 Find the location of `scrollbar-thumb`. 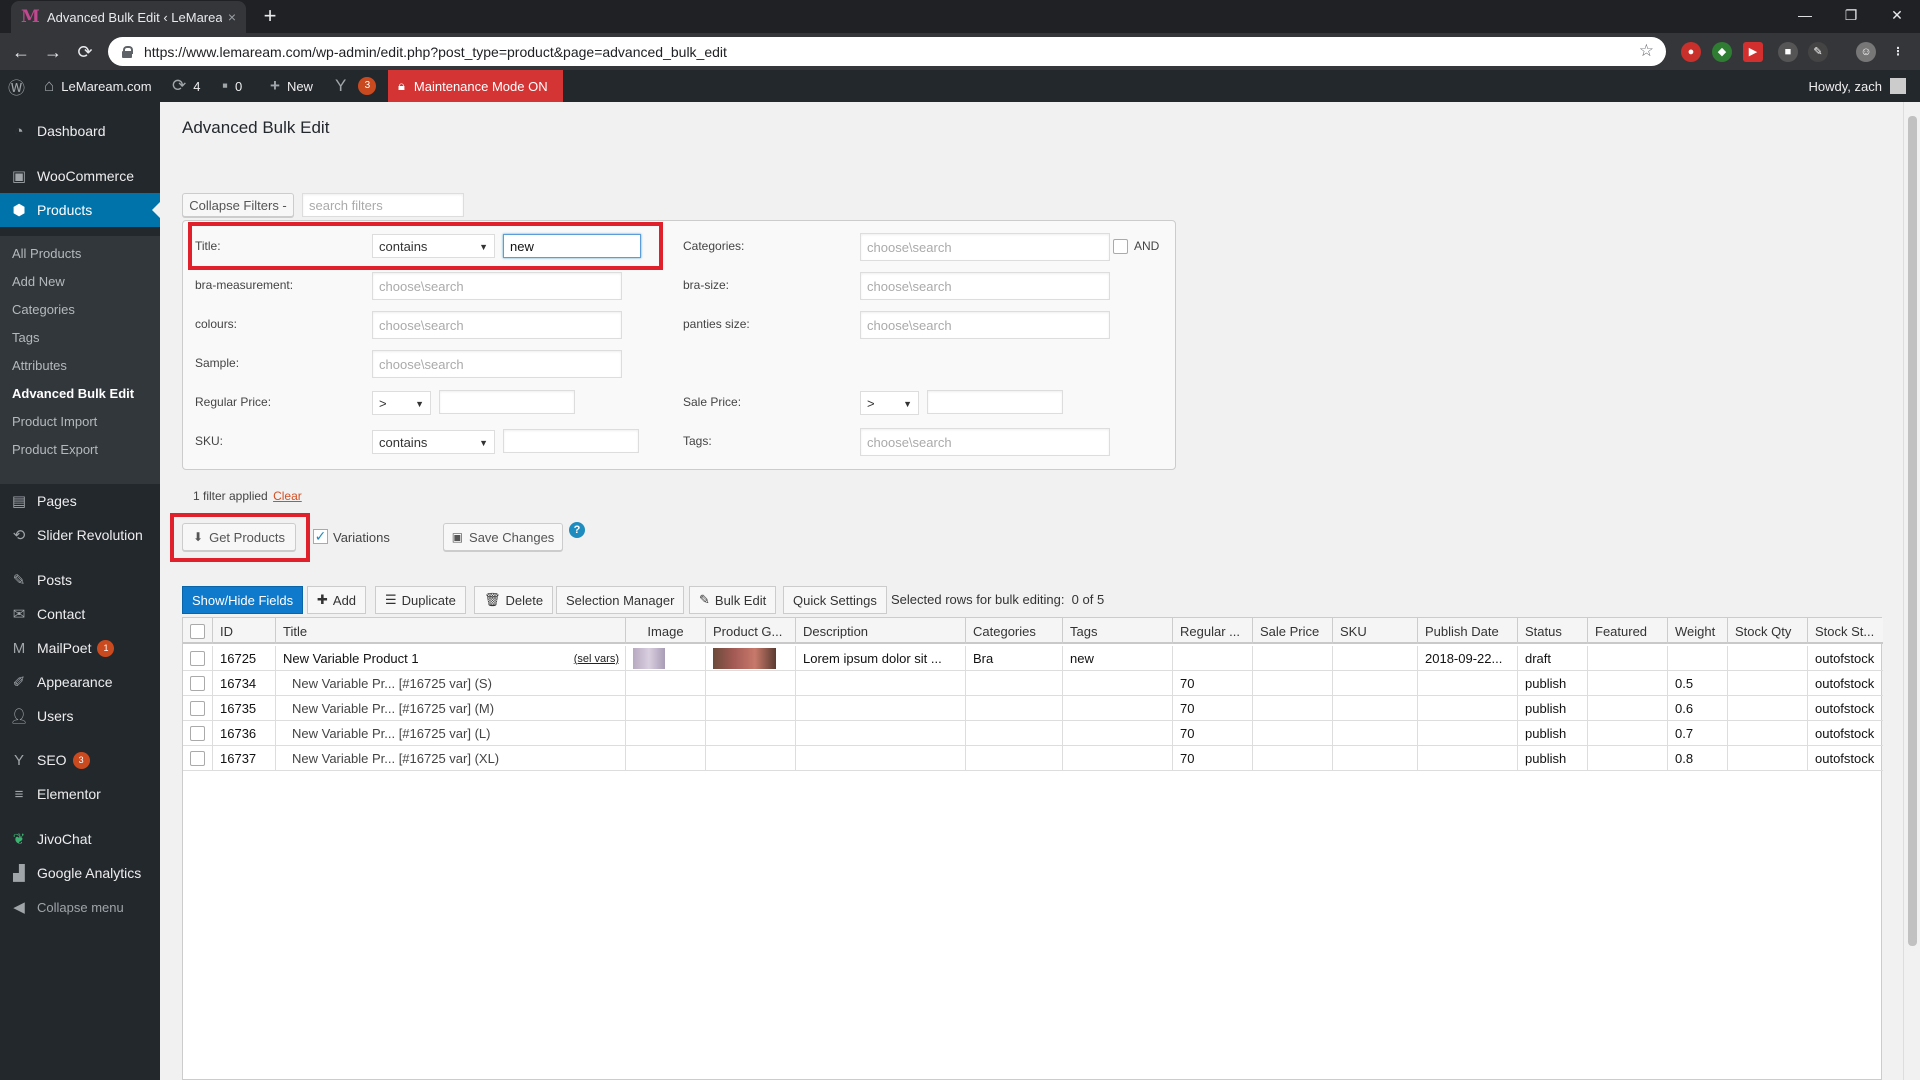

scrollbar-thumb is located at coordinates (1912, 531).